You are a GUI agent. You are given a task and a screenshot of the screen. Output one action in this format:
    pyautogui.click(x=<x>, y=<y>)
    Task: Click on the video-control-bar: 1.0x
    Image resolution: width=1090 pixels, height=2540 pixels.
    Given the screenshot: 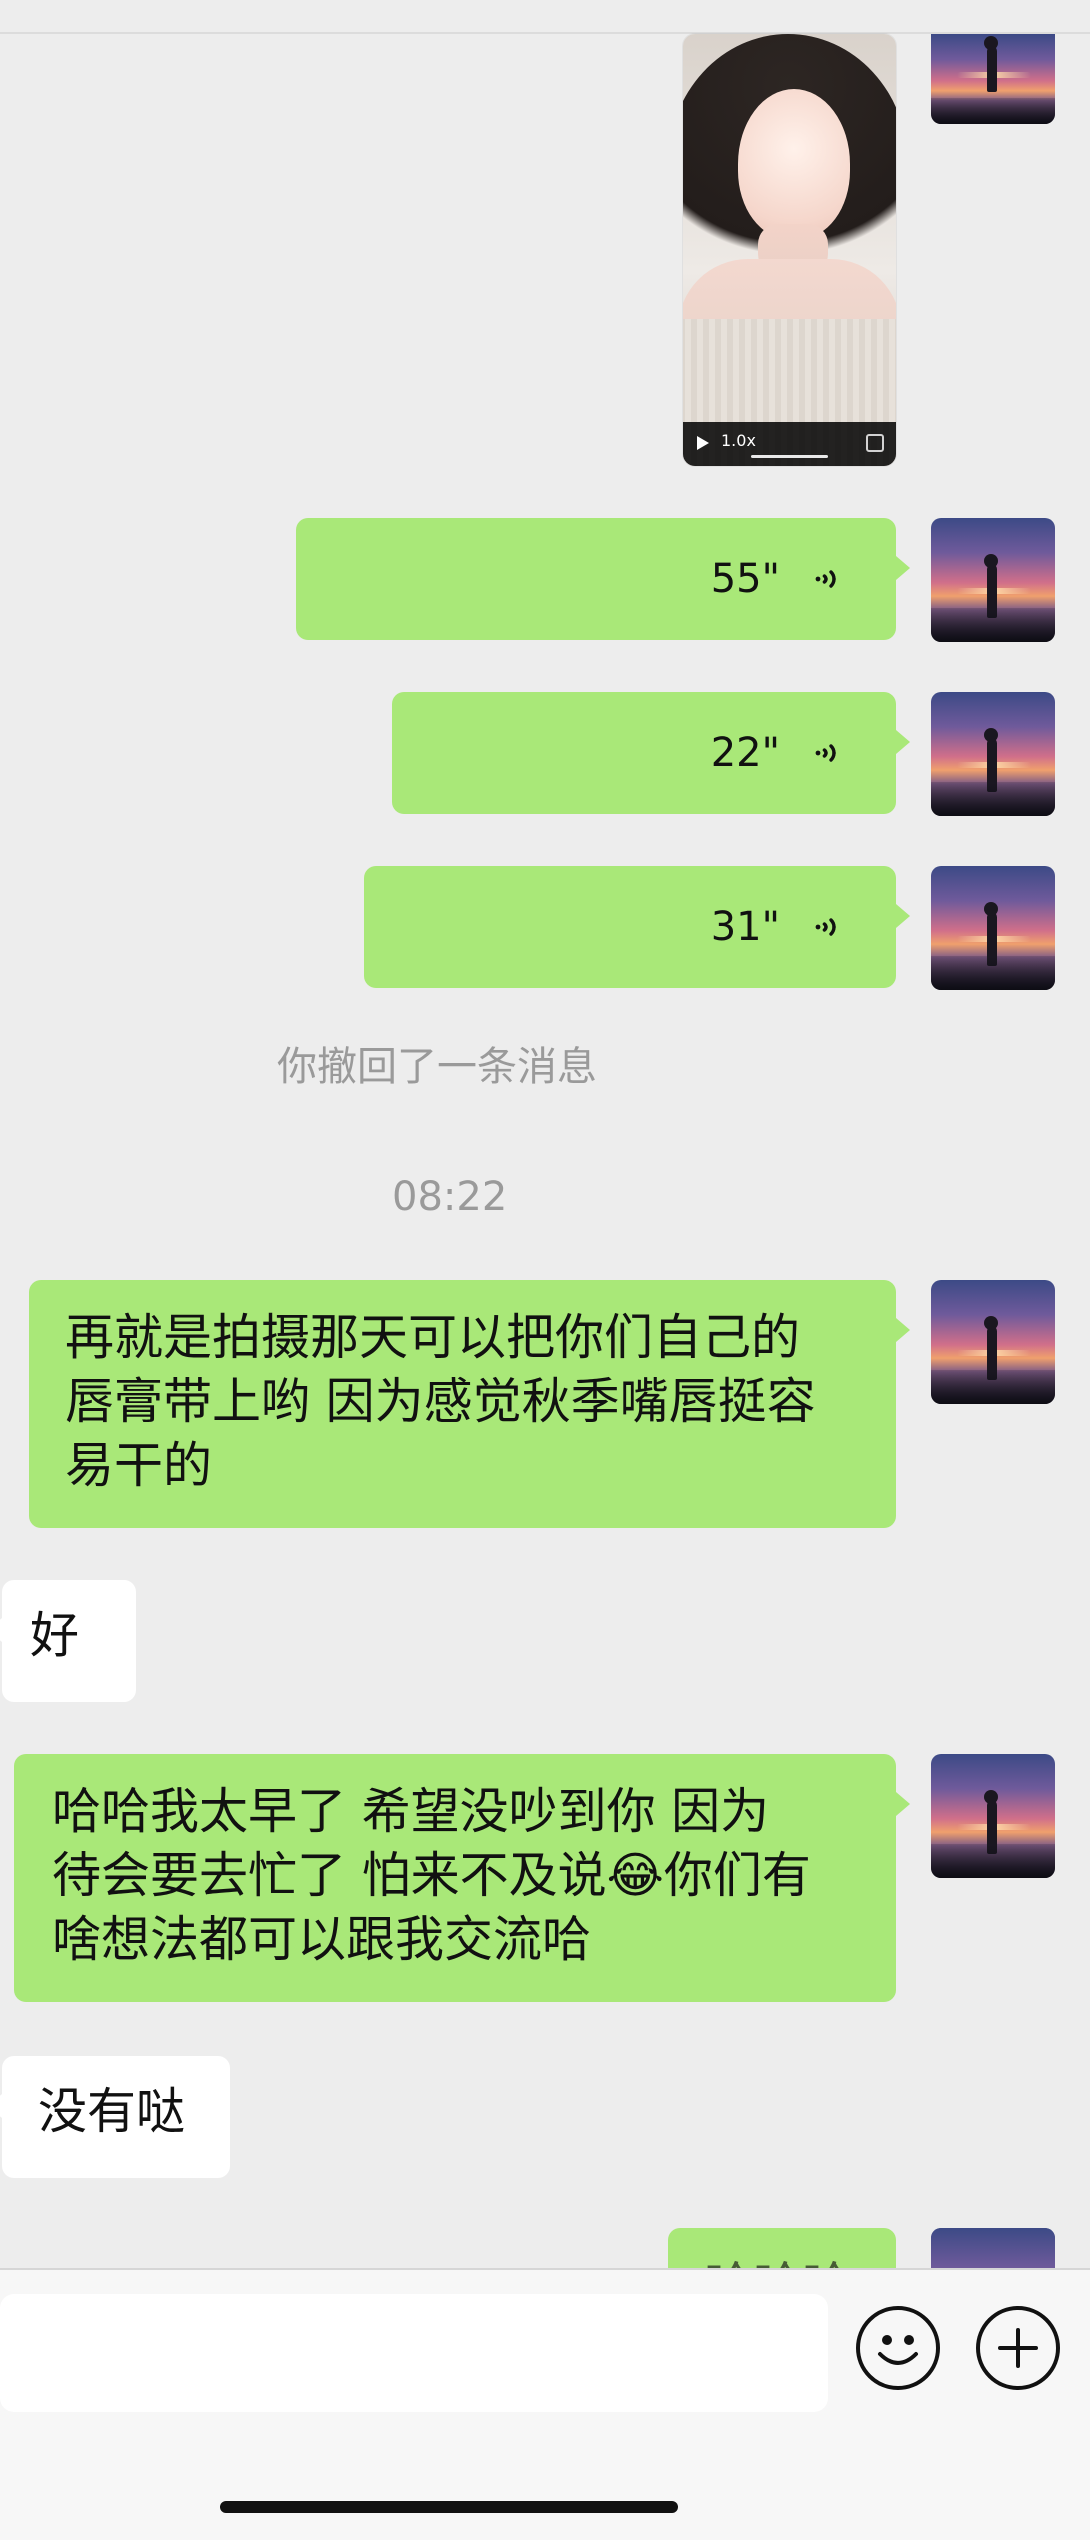 What is the action you would take?
    pyautogui.click(x=789, y=444)
    